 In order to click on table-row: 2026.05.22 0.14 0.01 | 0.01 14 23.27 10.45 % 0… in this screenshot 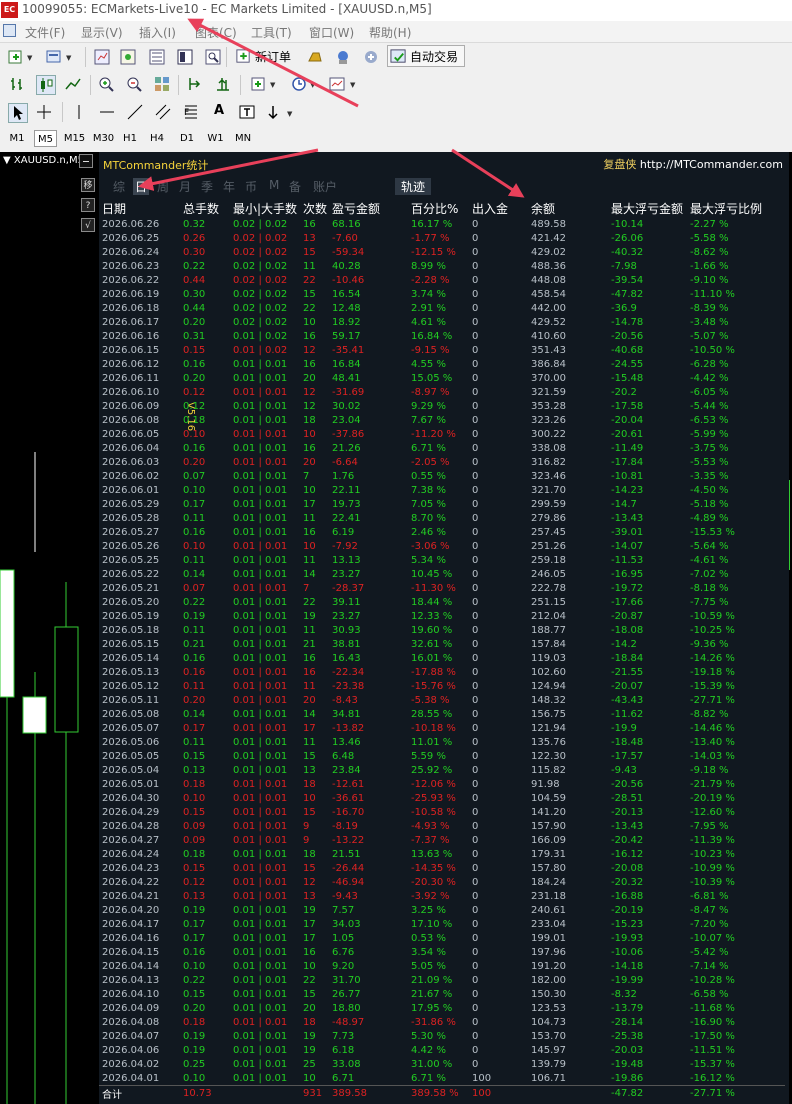, I will do `click(442, 574)`.